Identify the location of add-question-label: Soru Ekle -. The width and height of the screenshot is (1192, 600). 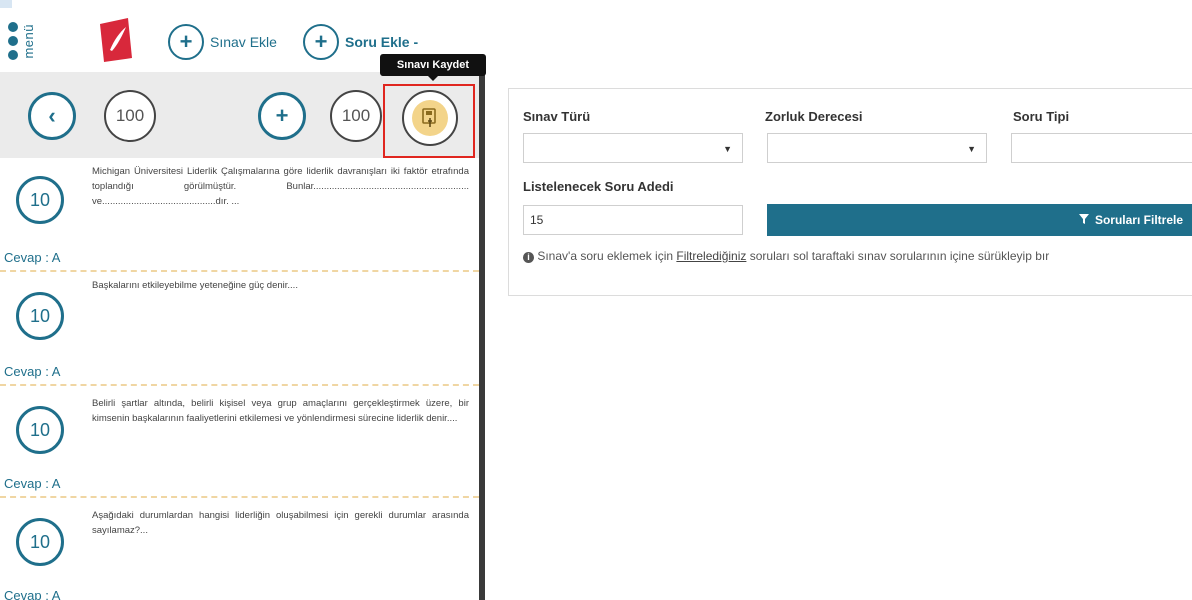
(382, 42).